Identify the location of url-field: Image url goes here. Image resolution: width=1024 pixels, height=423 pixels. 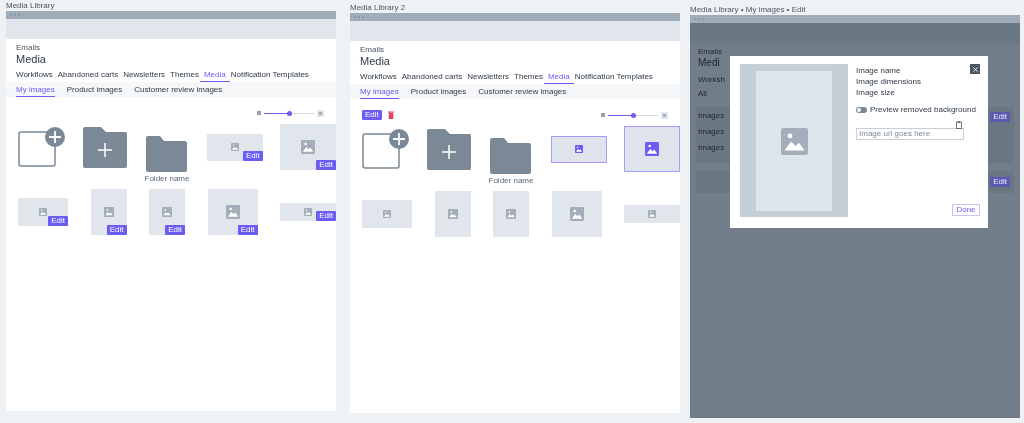
(910, 133).